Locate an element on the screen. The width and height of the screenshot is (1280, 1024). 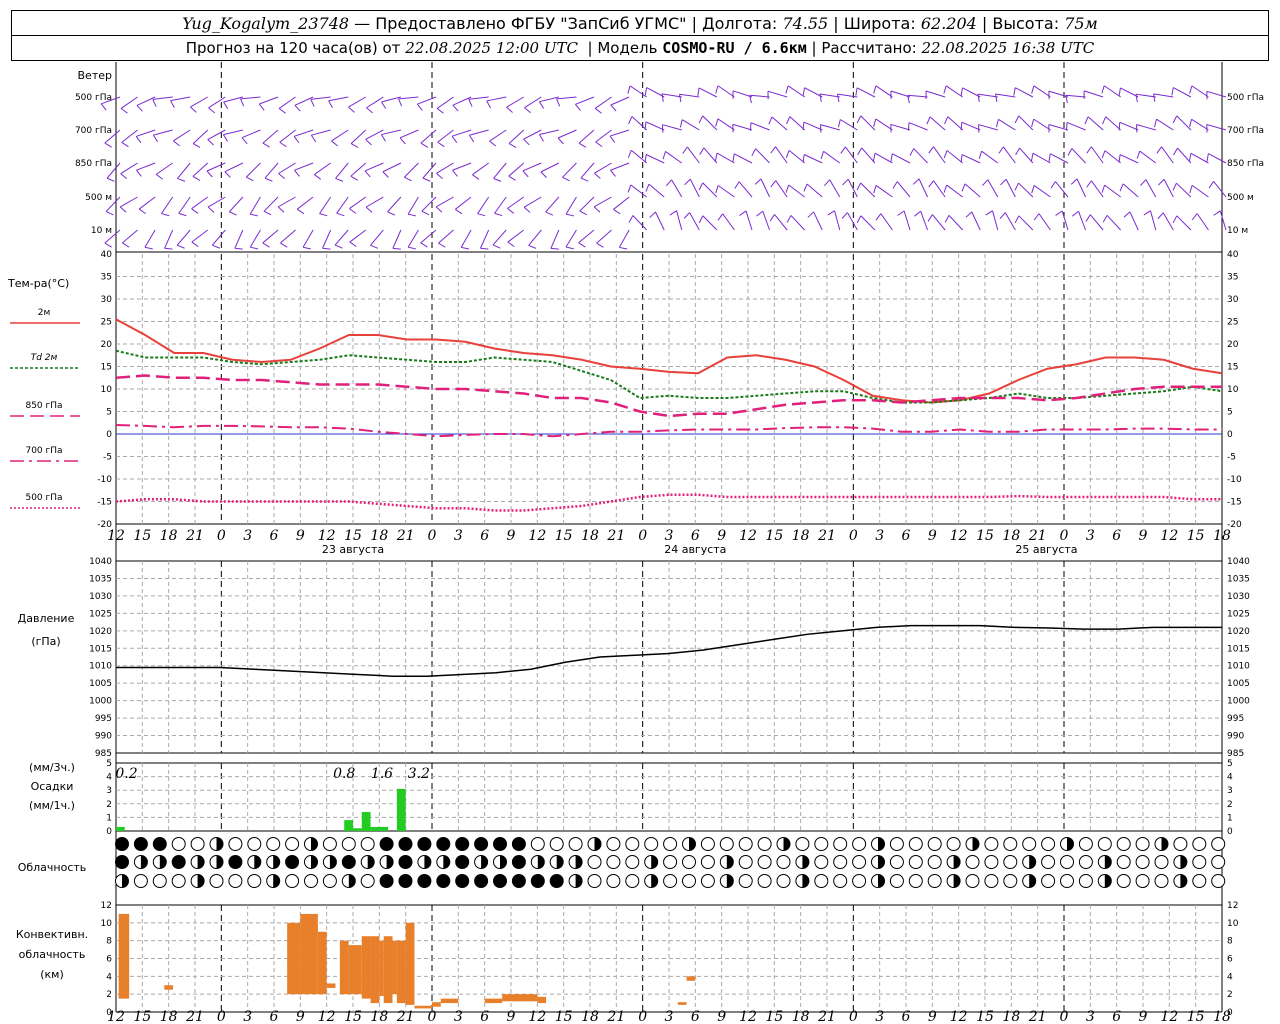
x-tick-label: 6 is located at coordinates (695, 536).